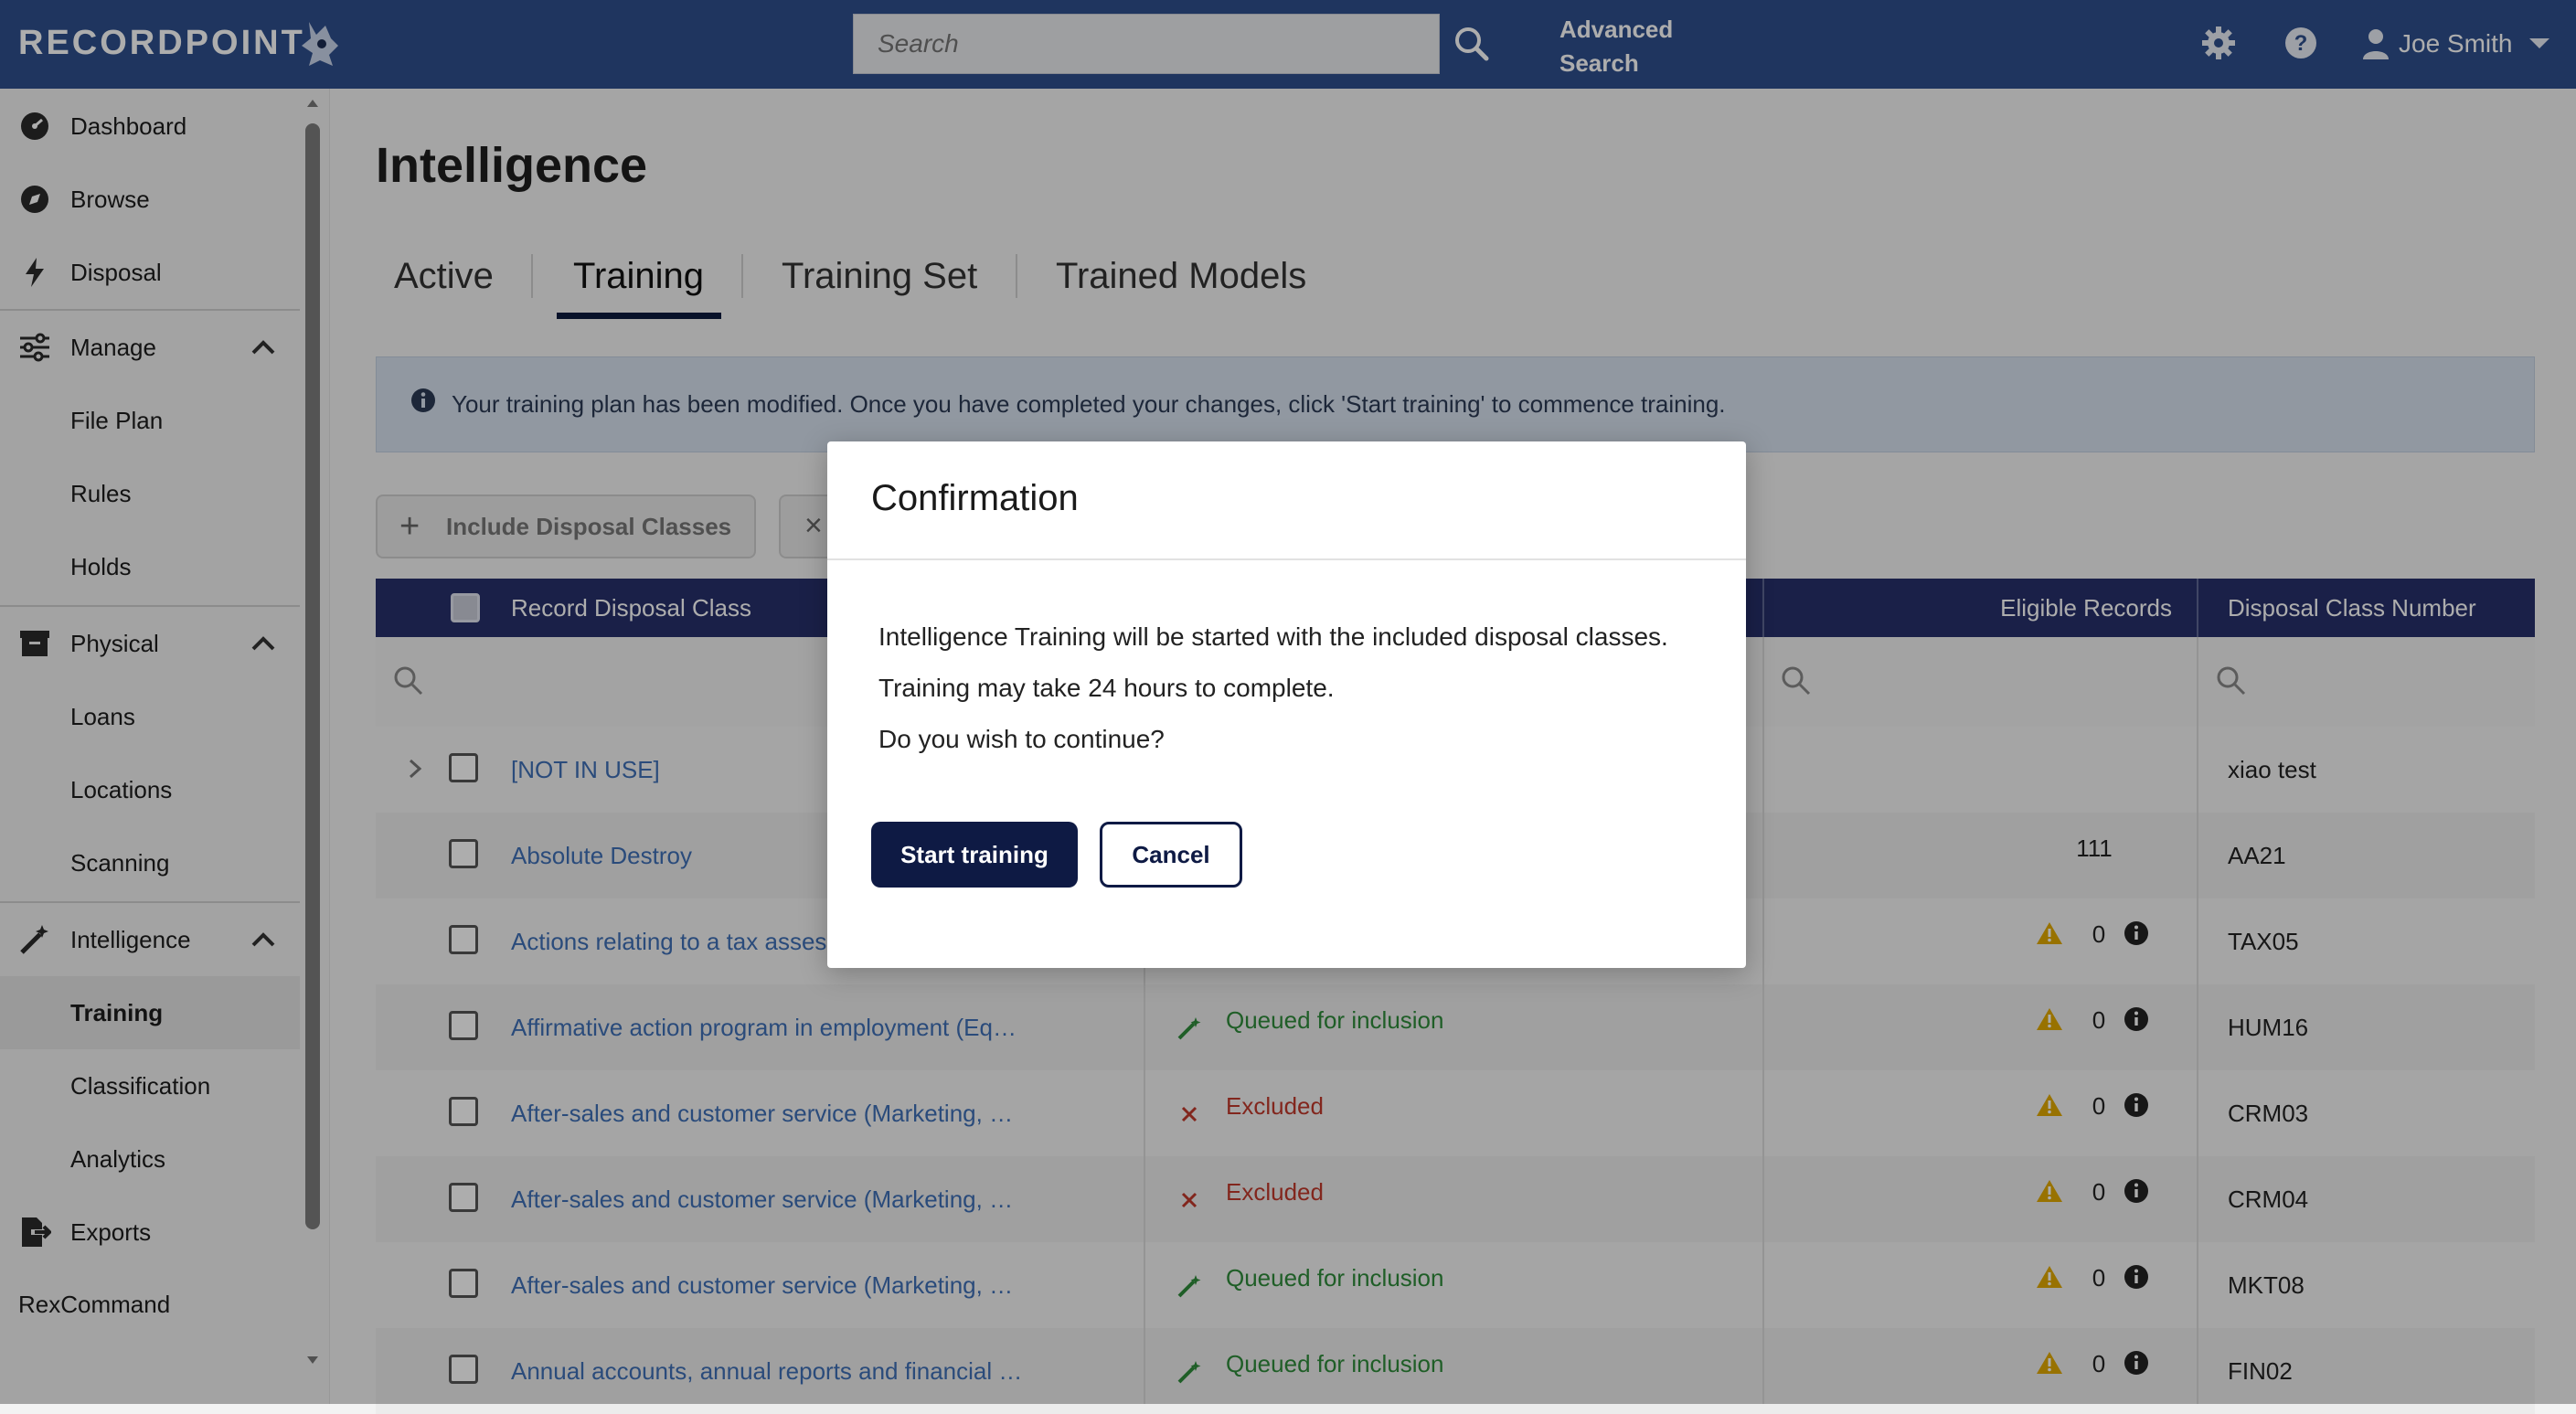  What do you see at coordinates (1171, 855) in the screenshot?
I see `cancel-button: Cancel` at bounding box center [1171, 855].